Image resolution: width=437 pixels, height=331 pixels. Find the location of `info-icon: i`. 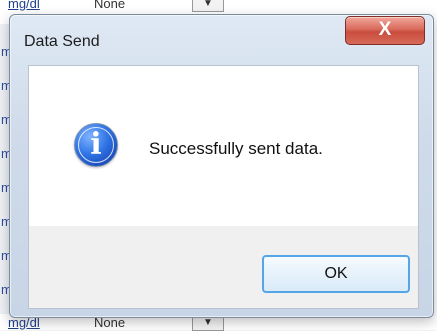

info-icon: i is located at coordinates (96, 145).